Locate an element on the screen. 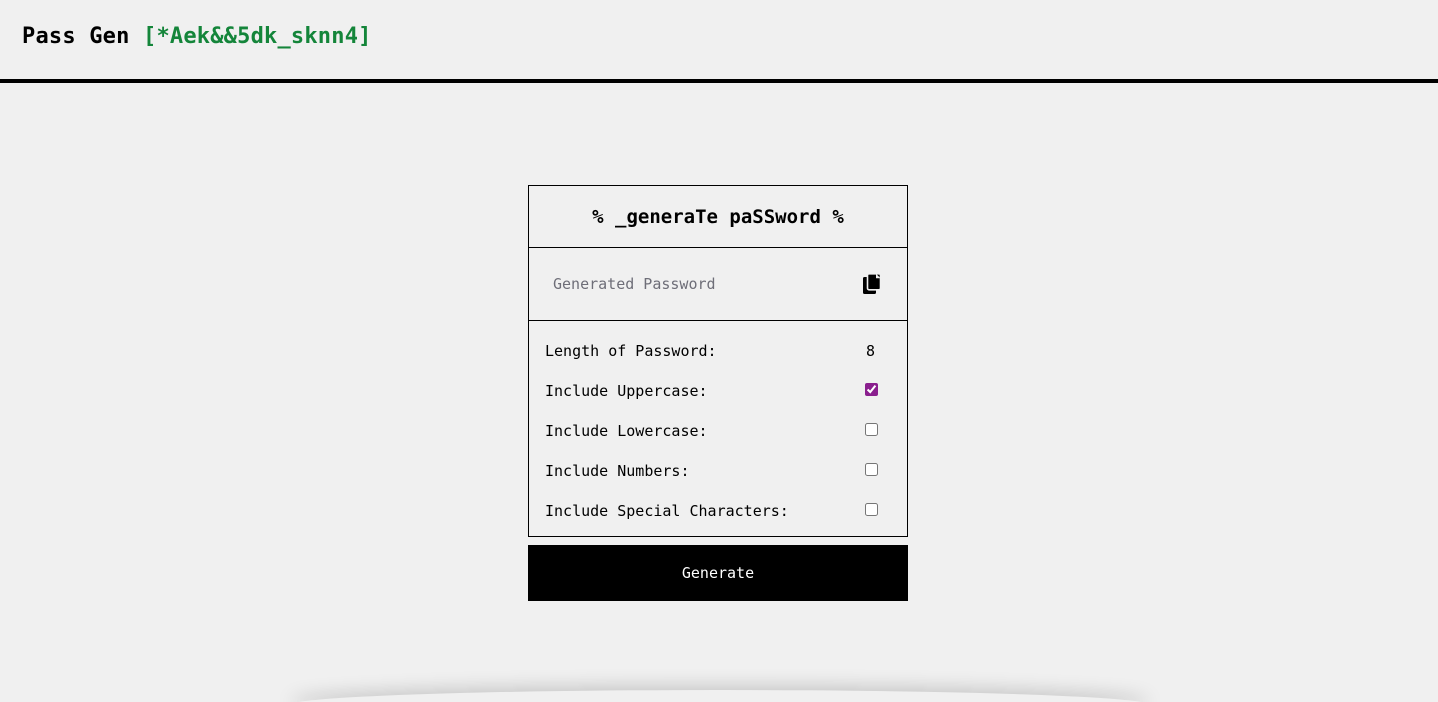  generated-password-field is located at coordinates (695, 284).